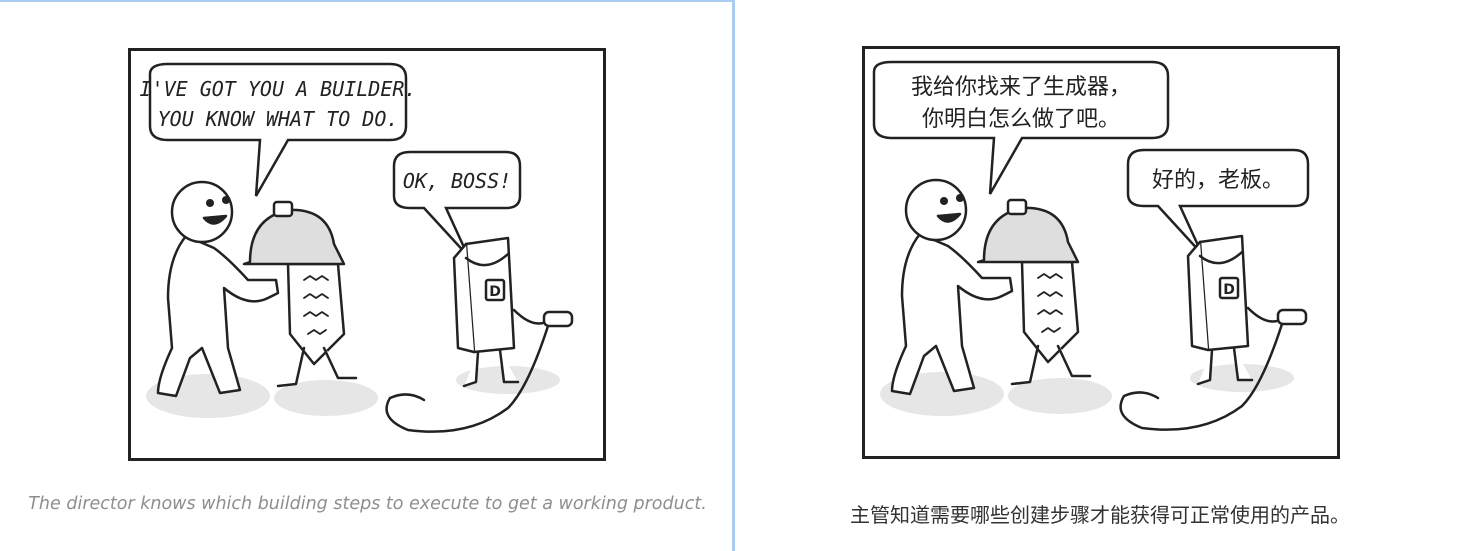  I want to click on bubble-builder-text: OK, BOSS!, so click(457, 181).